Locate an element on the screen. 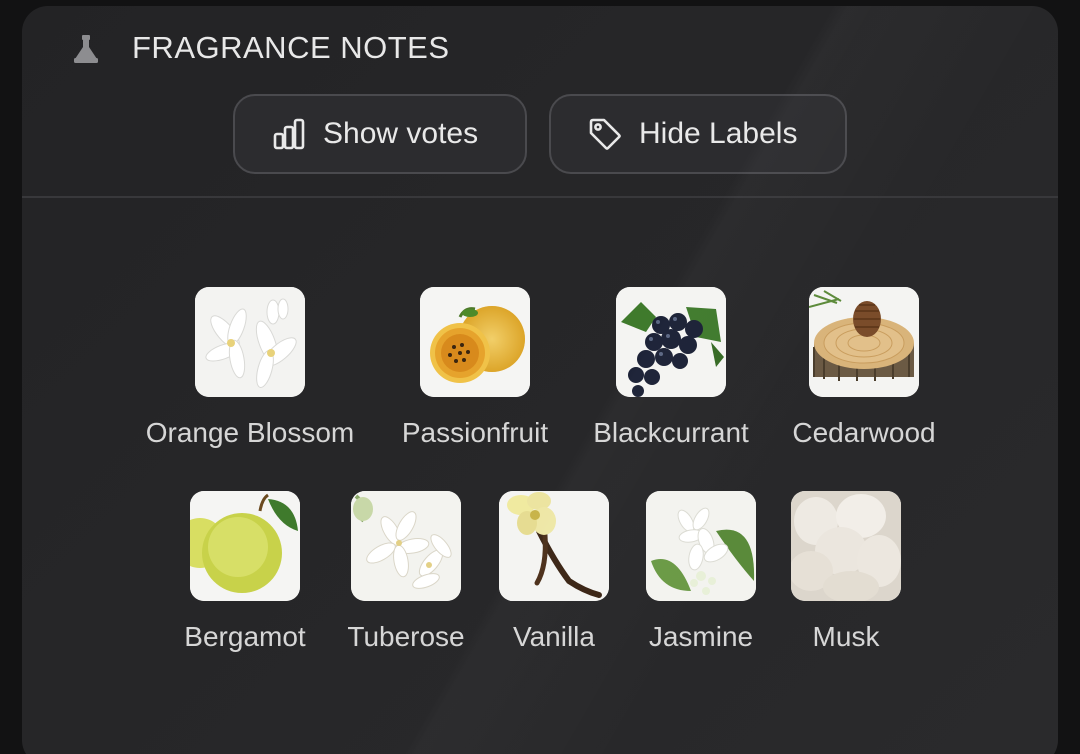  tuberose-image is located at coordinates (406, 546).